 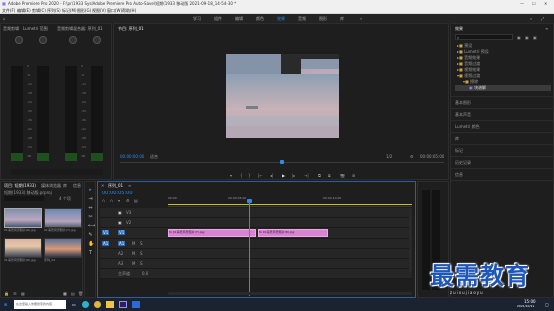 I want to click on clock-date: 2021/10/11, so click(x=525, y=306).